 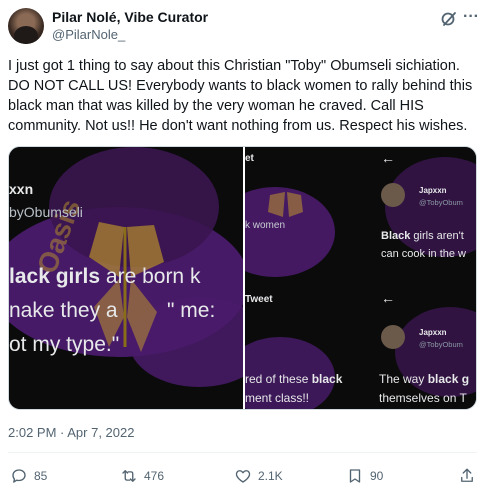 What do you see at coordinates (277, 398) in the screenshot?
I see `right-fragment-ment: ment class!!` at bounding box center [277, 398].